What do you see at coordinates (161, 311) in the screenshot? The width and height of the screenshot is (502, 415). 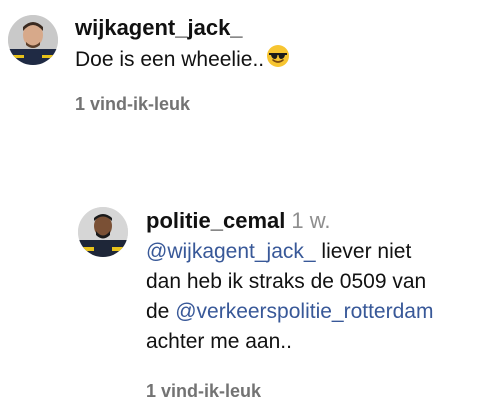 I see `reply-text-segment: de` at bounding box center [161, 311].